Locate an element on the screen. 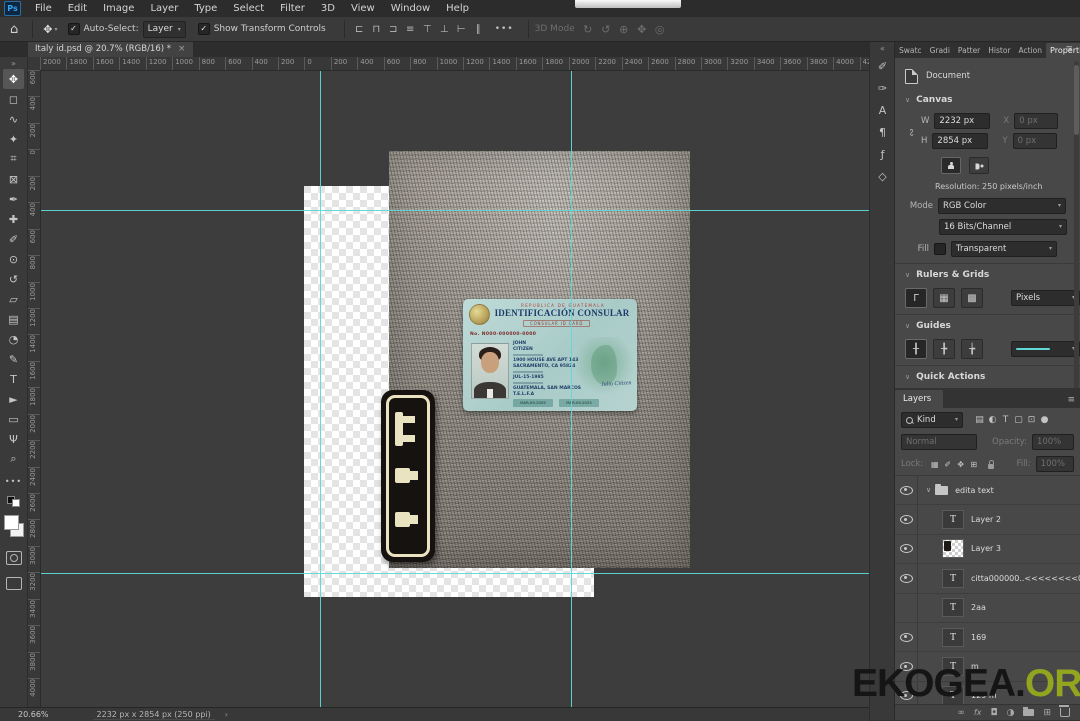 This screenshot has width=1080, height=721. status-options-icon: › is located at coordinates (226, 714).